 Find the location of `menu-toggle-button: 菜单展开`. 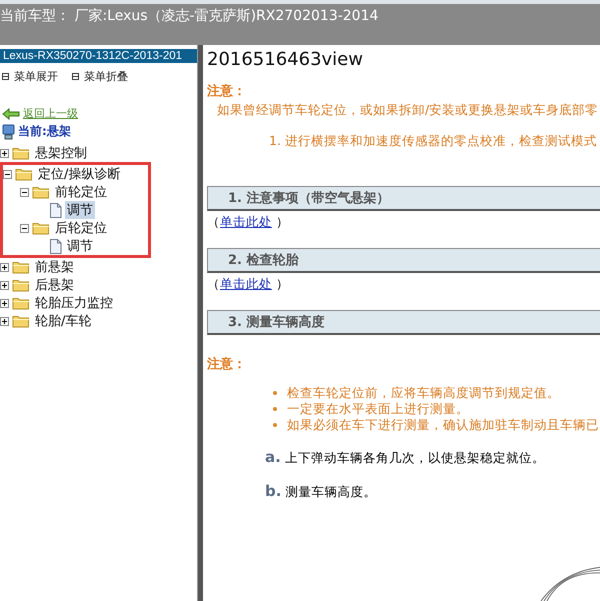

menu-toggle-button: 菜单展开 is located at coordinates (30, 76).